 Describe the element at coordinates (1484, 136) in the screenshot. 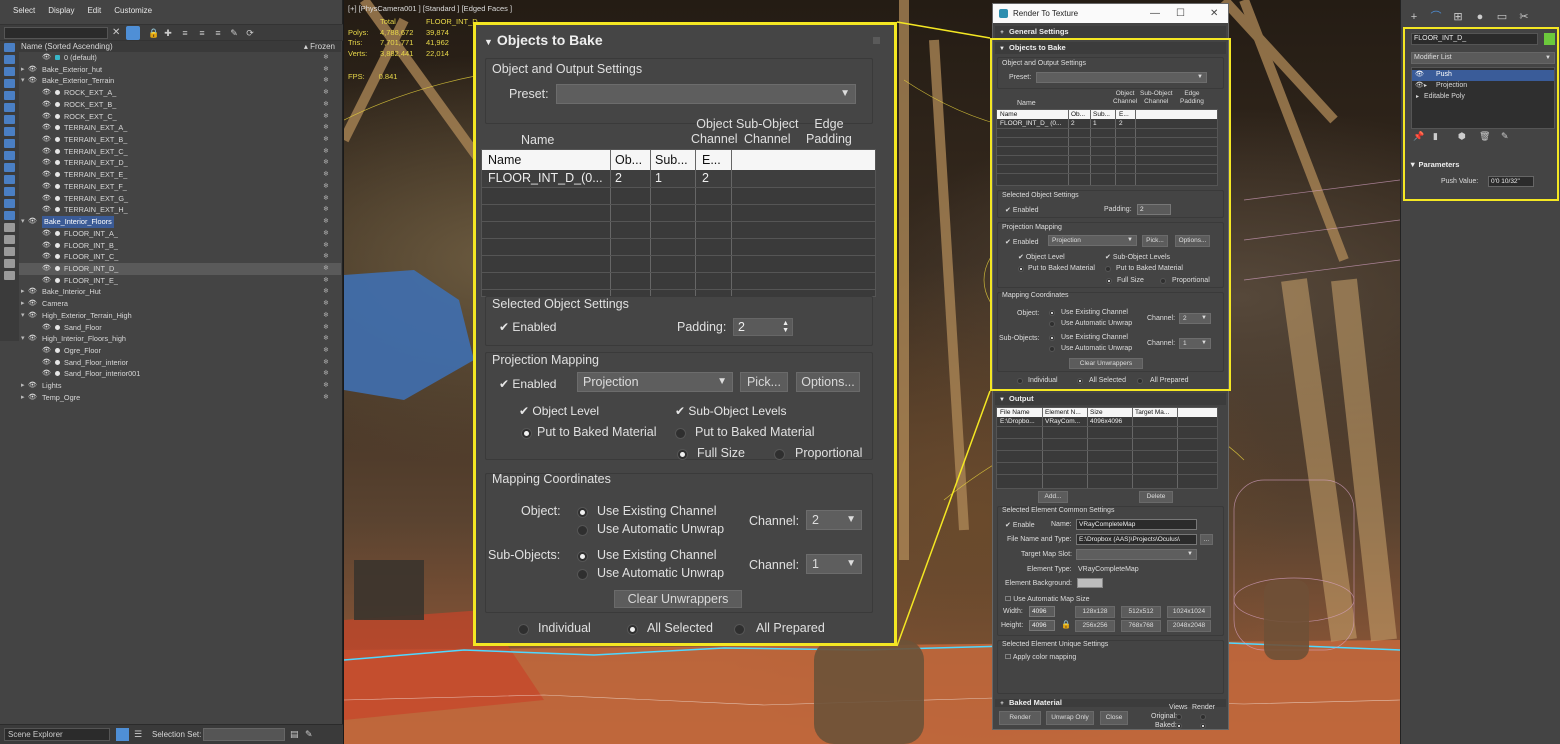

I see `remove-modifier-icon: 🗑` at that location.